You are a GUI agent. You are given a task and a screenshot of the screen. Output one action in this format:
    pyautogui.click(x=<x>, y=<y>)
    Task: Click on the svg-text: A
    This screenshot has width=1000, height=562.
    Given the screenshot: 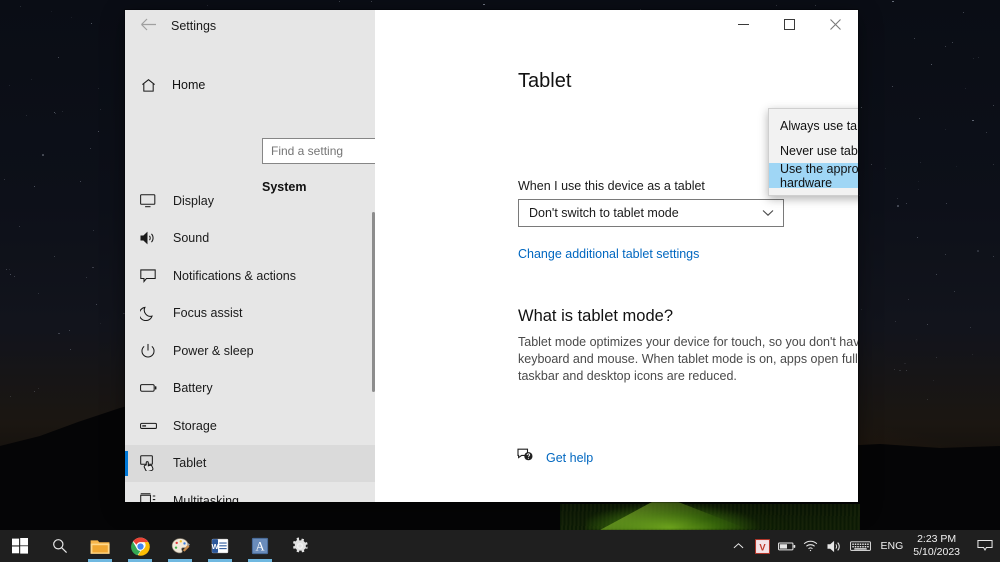 What is the action you would take?
    pyautogui.click(x=259, y=547)
    